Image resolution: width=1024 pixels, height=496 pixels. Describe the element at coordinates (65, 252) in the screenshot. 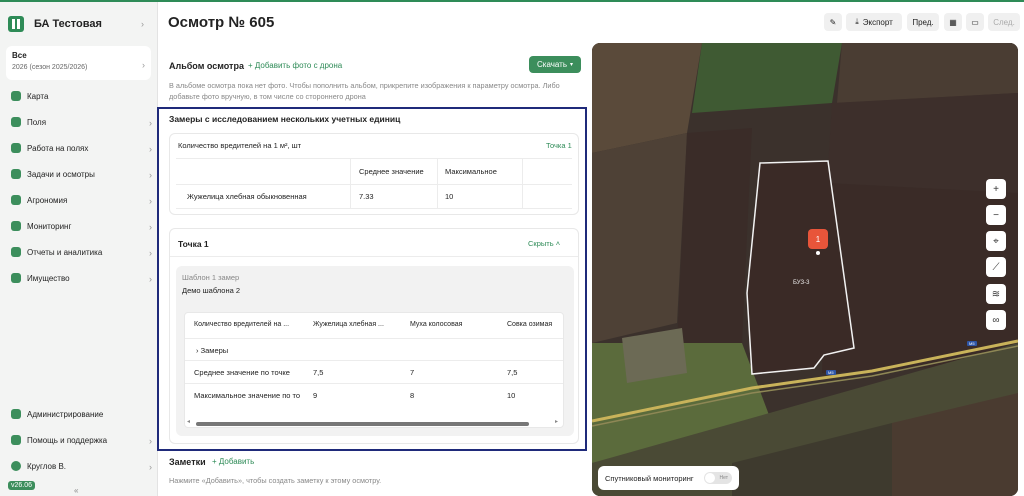

I see `sidebar-item-label: Отчеты и аналитика` at that location.